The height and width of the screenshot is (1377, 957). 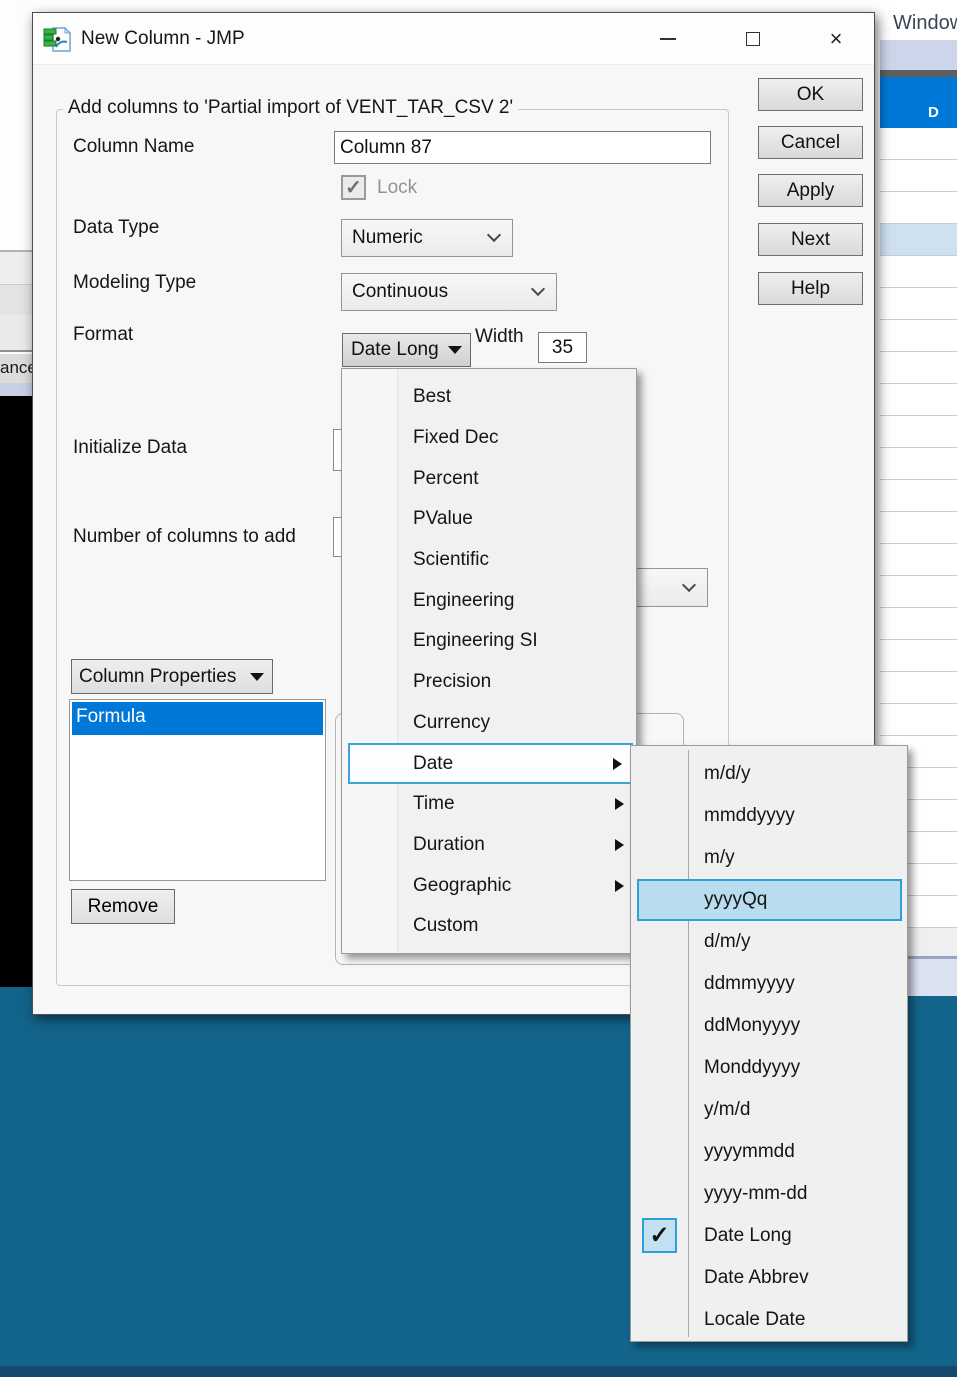 I want to click on format-menu-item: Precision, so click(x=489, y=682).